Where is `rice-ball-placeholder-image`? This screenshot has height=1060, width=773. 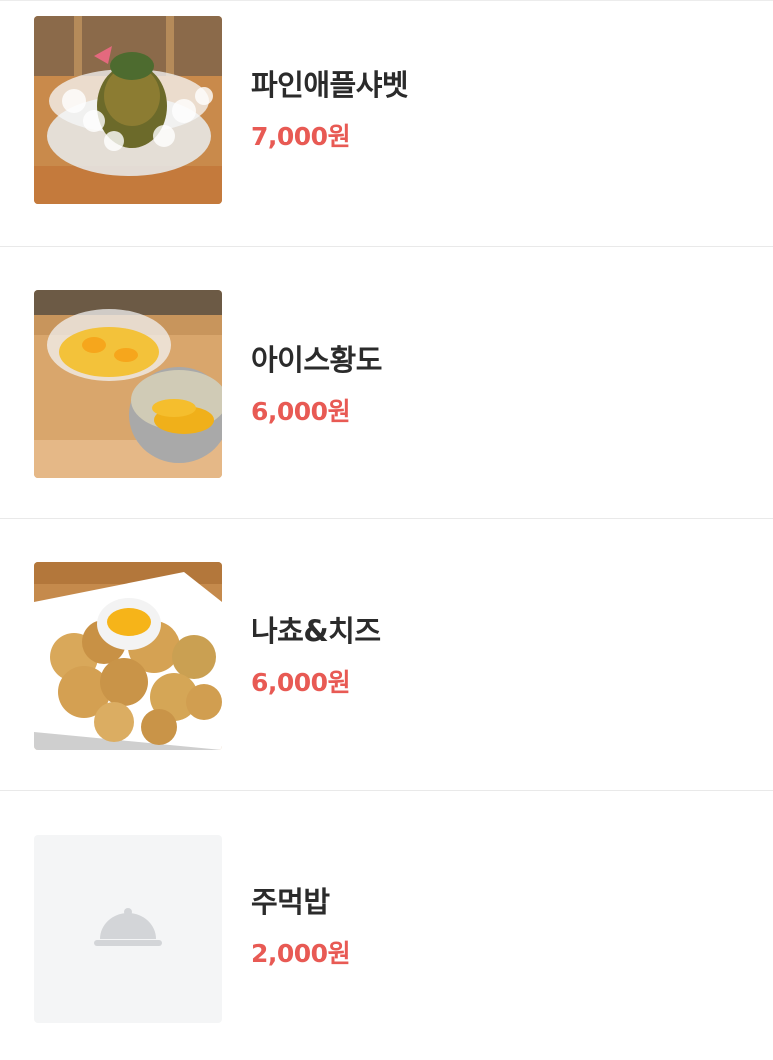
rice-ball-placeholder-image is located at coordinates (128, 929).